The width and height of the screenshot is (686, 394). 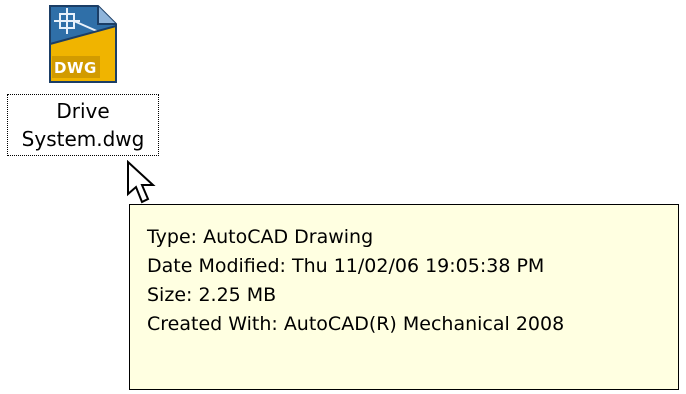 I want to click on tooltip-created-with: Created With: AutoCAD(R) Mechanical 2008, so click(x=356, y=324).